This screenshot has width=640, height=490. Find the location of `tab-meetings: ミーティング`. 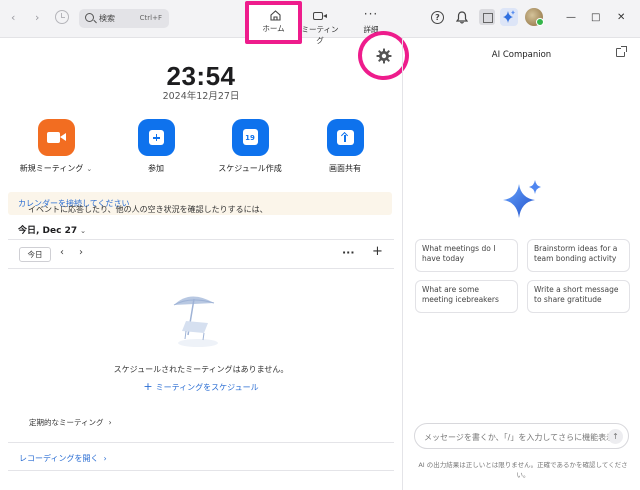

tab-meetings: ミーティング is located at coordinates (320, 24).